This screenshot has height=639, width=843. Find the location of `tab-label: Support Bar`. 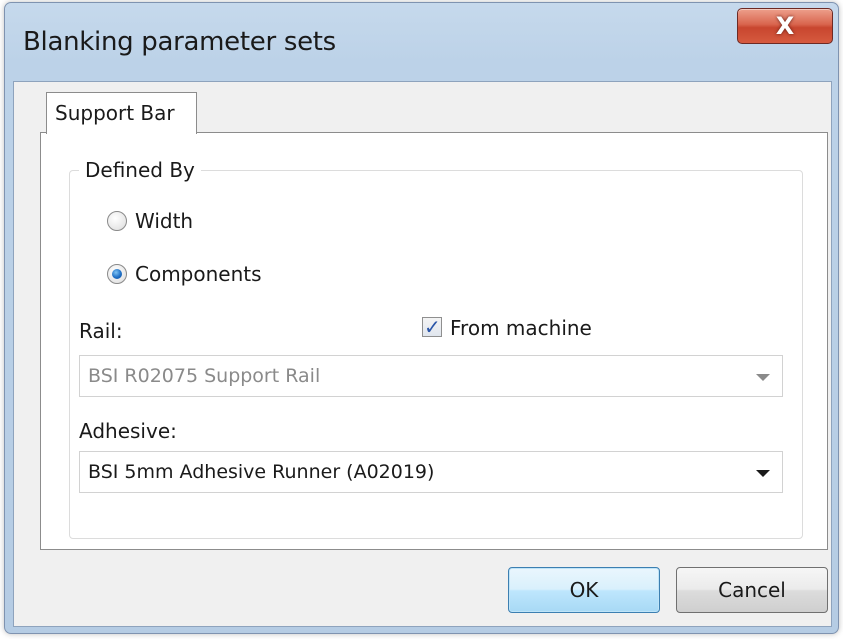

tab-label: Support Bar is located at coordinates (115, 113).